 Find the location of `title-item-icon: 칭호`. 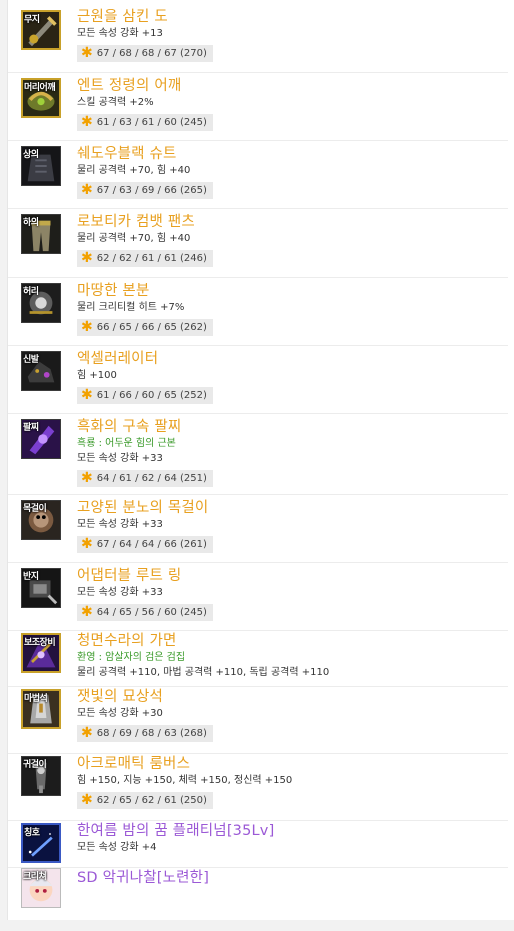

title-item-icon: 칭호 is located at coordinates (41, 843).